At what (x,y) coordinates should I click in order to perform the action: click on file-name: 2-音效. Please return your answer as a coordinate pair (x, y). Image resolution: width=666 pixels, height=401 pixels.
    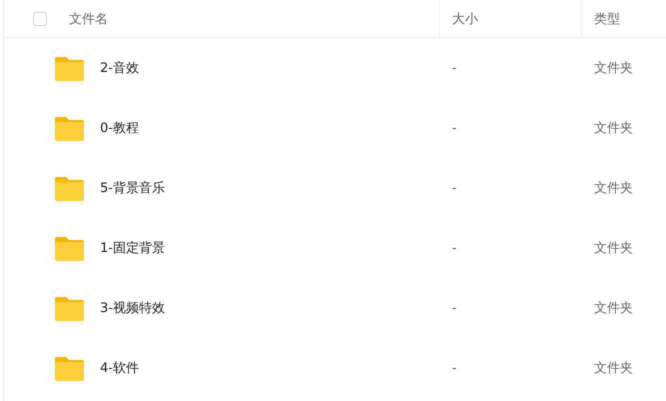
    Looking at the image, I should click on (119, 68).